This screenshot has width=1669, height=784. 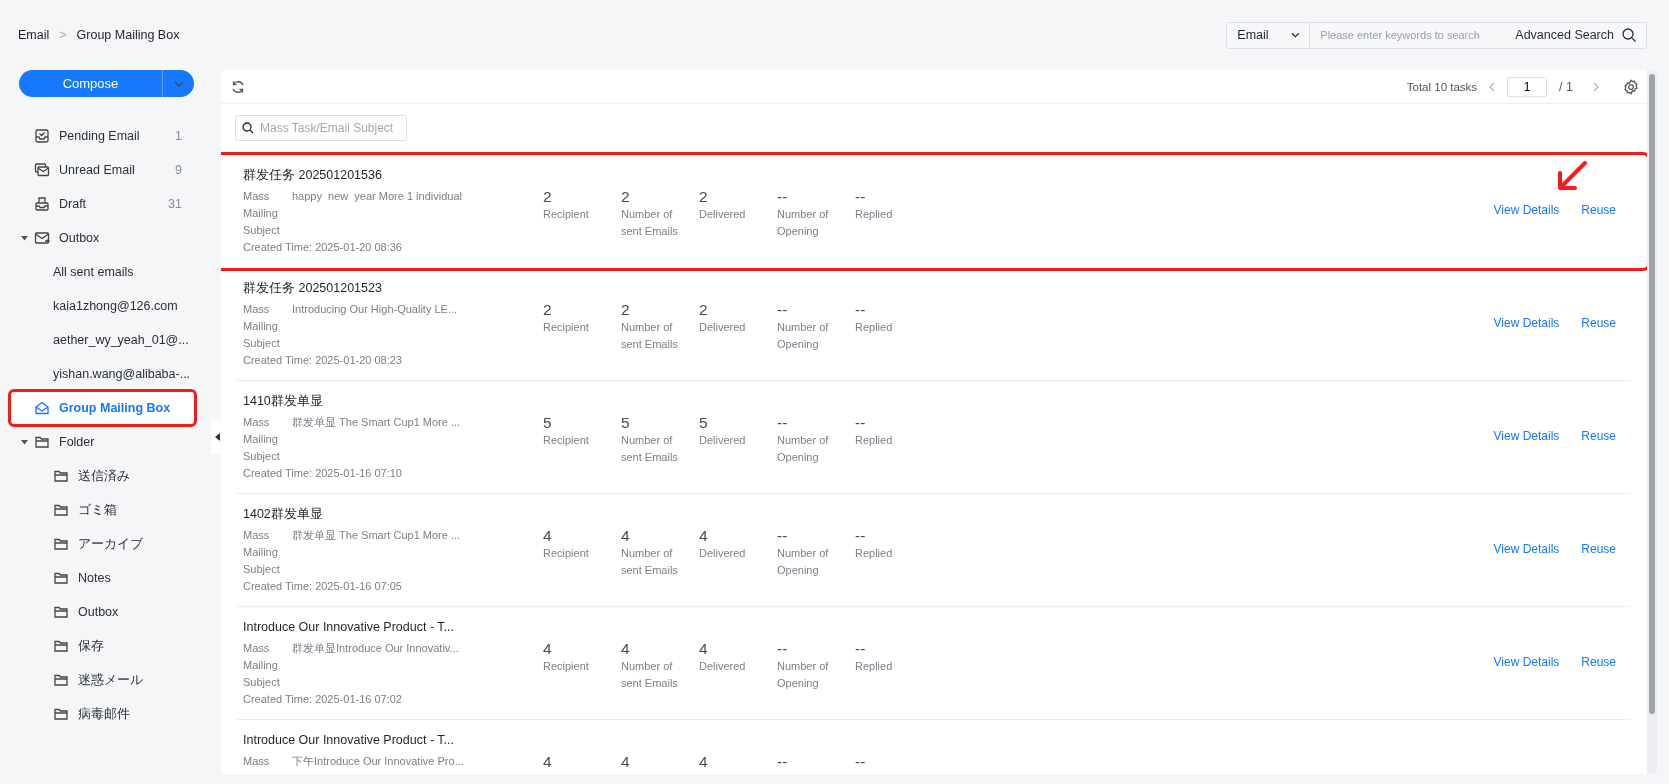 What do you see at coordinates (106, 510) in the screenshot?
I see `sidebar-item: ゴミ箱` at bounding box center [106, 510].